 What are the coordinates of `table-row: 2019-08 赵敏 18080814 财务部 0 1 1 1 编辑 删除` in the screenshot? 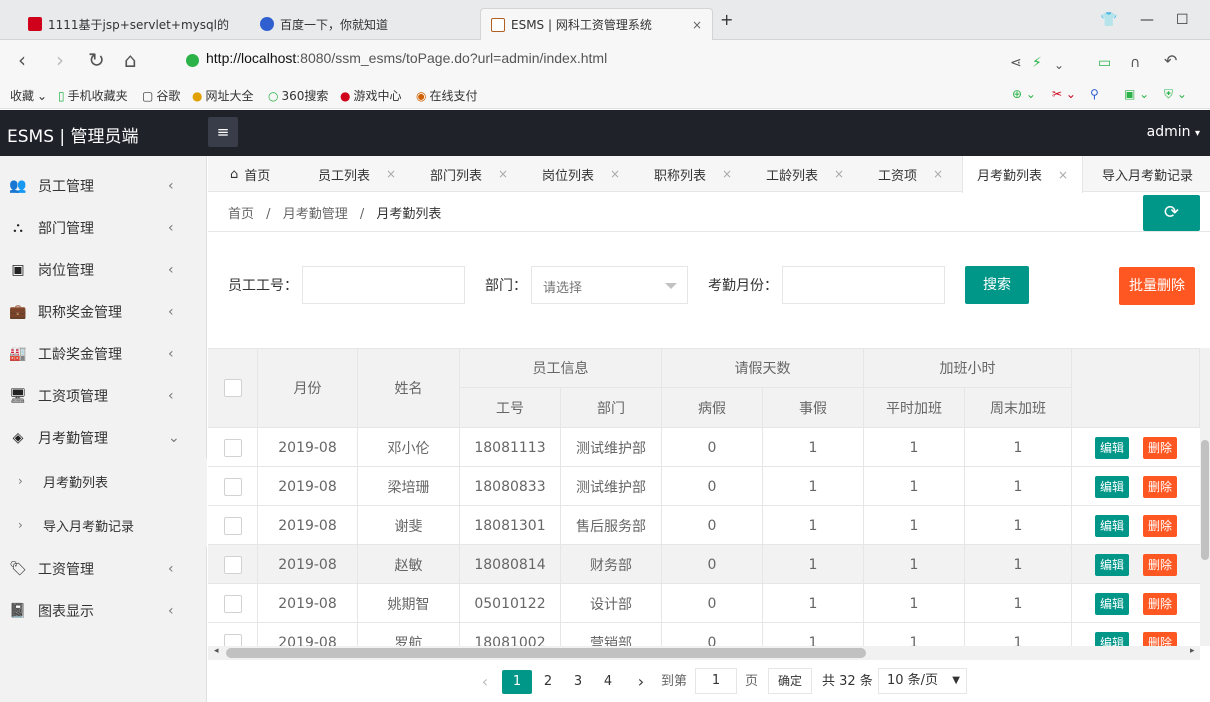 It's located at (704, 564).